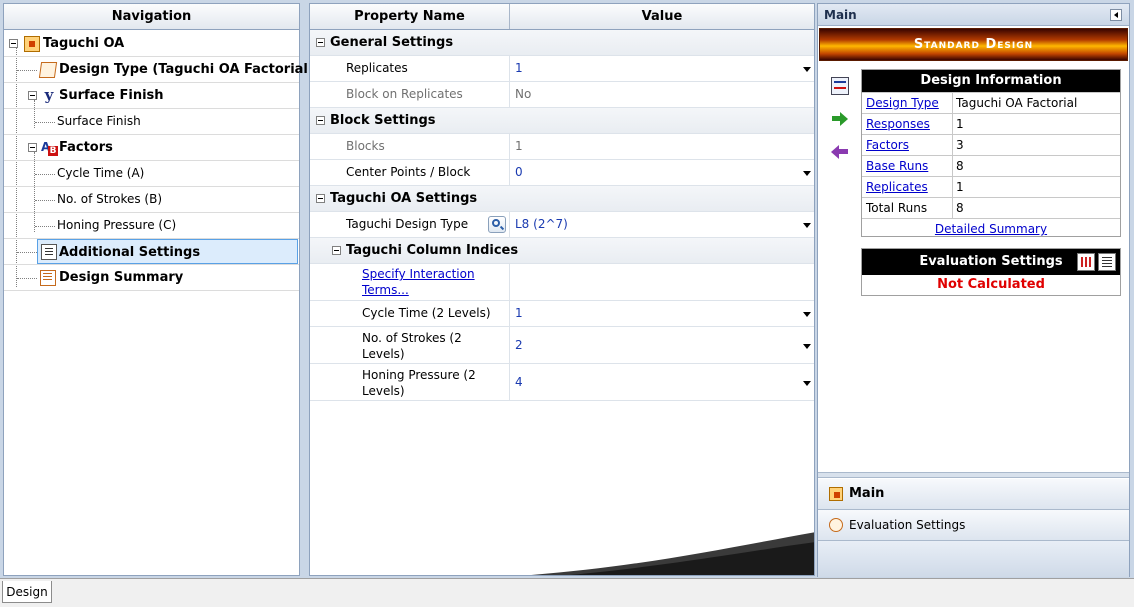 Image resolution: width=1134 pixels, height=607 pixels. Describe the element at coordinates (897, 166) in the screenshot. I see `base-runs-link: Base Runs` at that location.